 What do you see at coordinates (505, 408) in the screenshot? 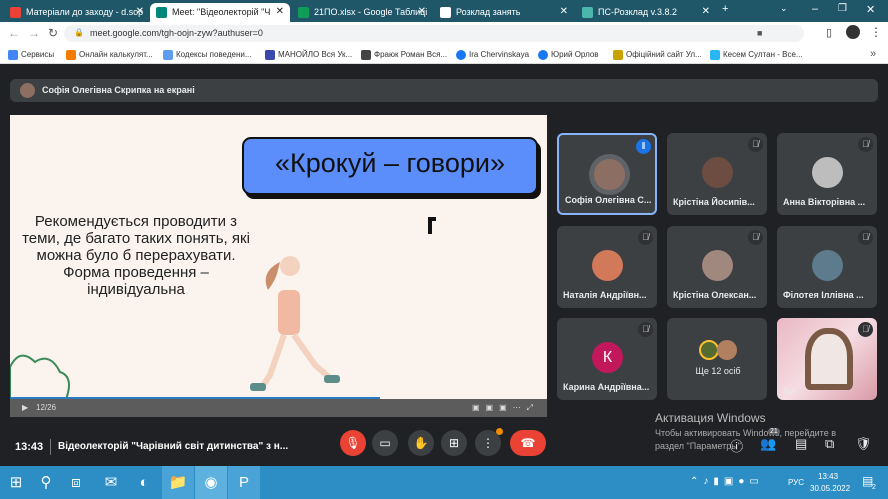
I see `slideshow-tools-icons: ▣▣▣⋯⤢` at bounding box center [505, 408].